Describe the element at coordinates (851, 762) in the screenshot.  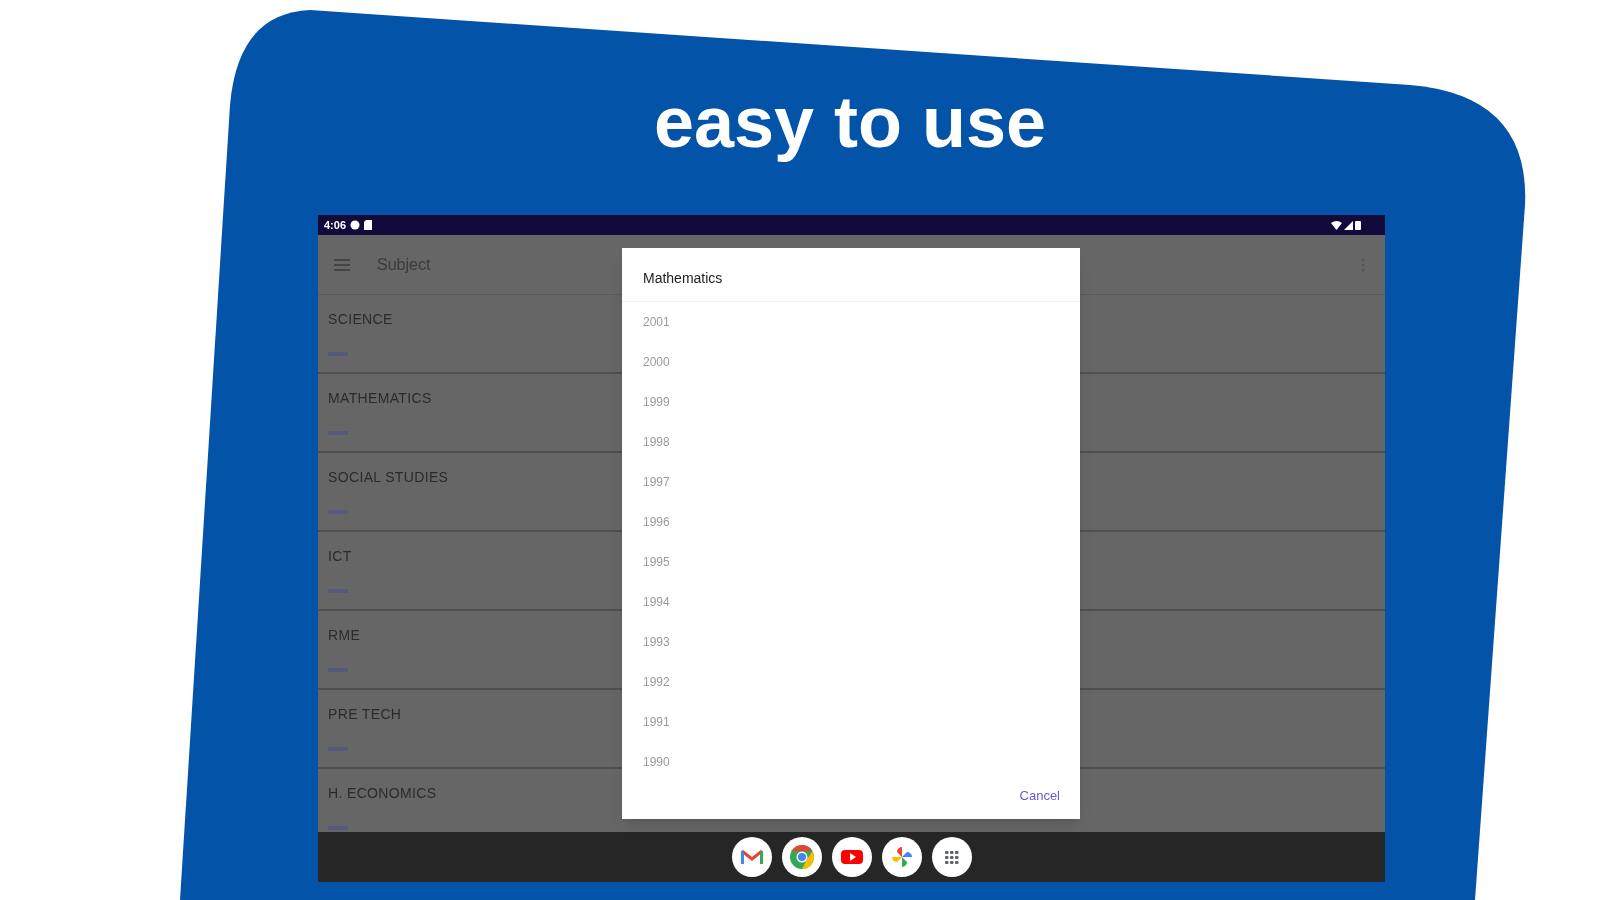
I see `year-option: 1990` at that location.